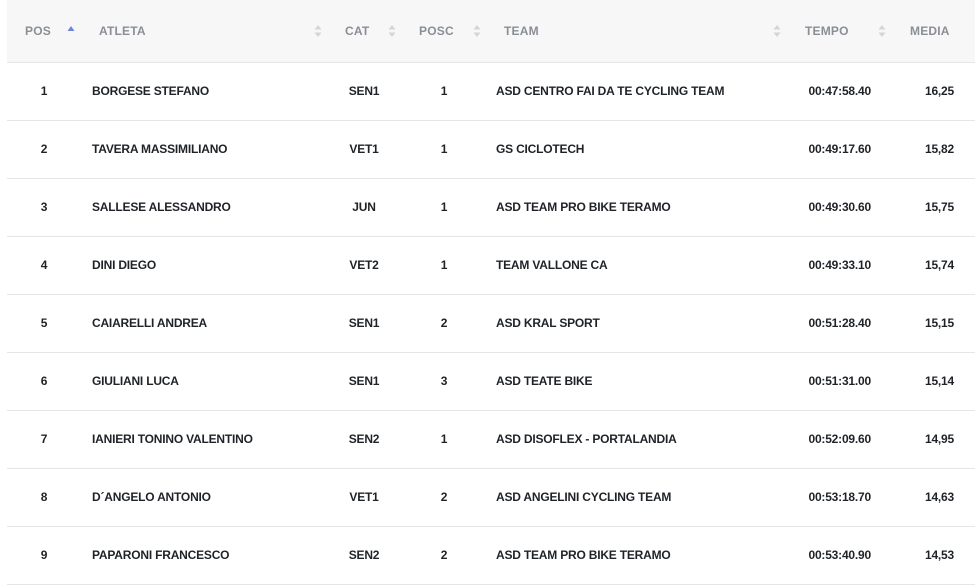 The width and height of the screenshot is (975, 585). What do you see at coordinates (839, 323) in the screenshot?
I see `cell-tempo: 00:51:28.40` at bounding box center [839, 323].